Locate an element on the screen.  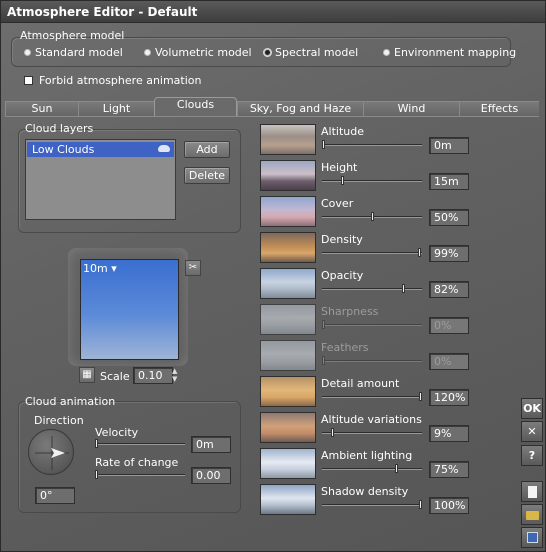
cloud-animation-title: Cloud animation is located at coordinates (70, 401).